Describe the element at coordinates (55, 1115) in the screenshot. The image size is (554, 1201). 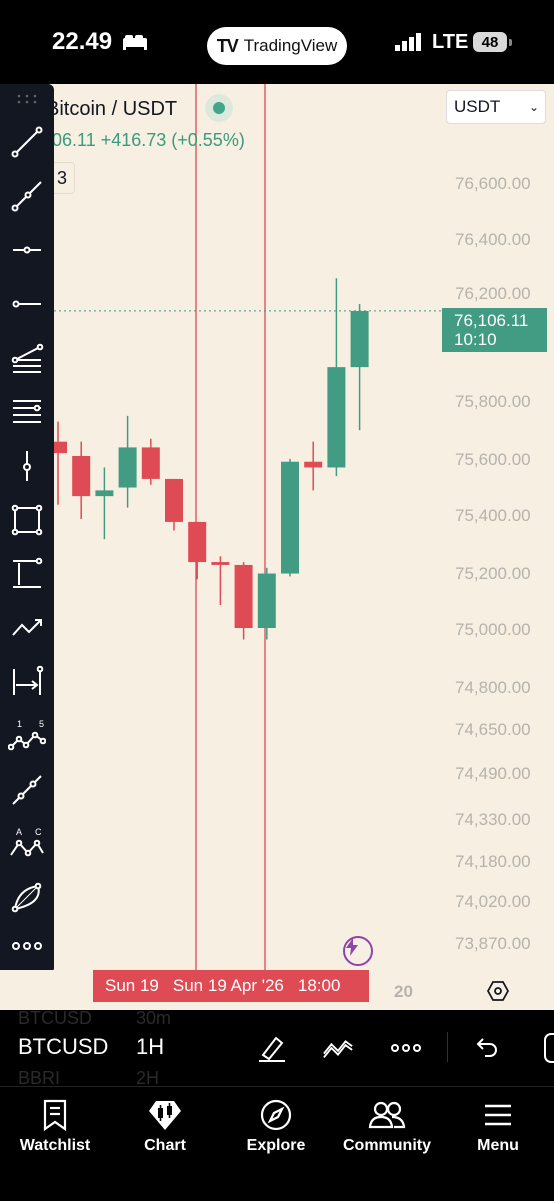
I see `watchlist-icon` at that location.